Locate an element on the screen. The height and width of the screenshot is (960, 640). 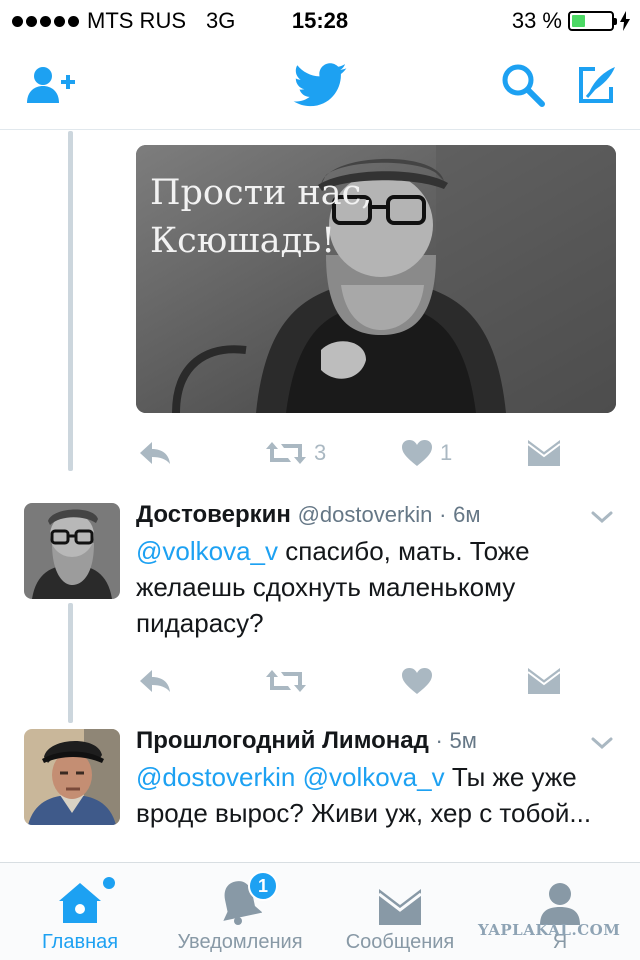
home-logo-button is located at coordinates (320, 85).